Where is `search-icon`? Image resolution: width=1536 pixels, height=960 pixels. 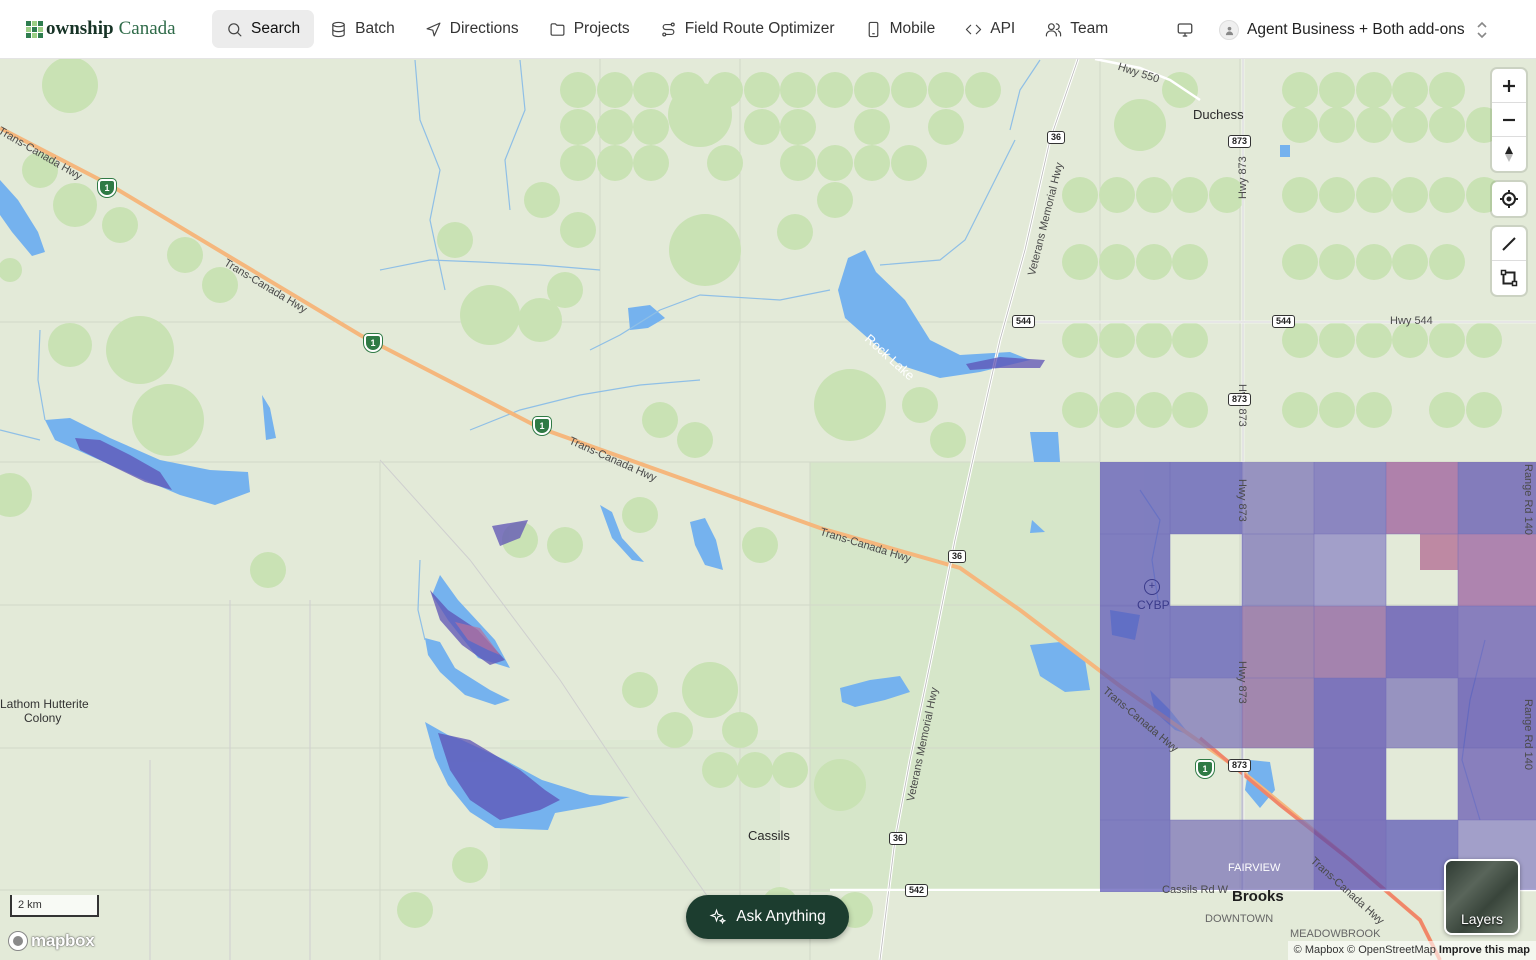
search-icon is located at coordinates (235, 29).